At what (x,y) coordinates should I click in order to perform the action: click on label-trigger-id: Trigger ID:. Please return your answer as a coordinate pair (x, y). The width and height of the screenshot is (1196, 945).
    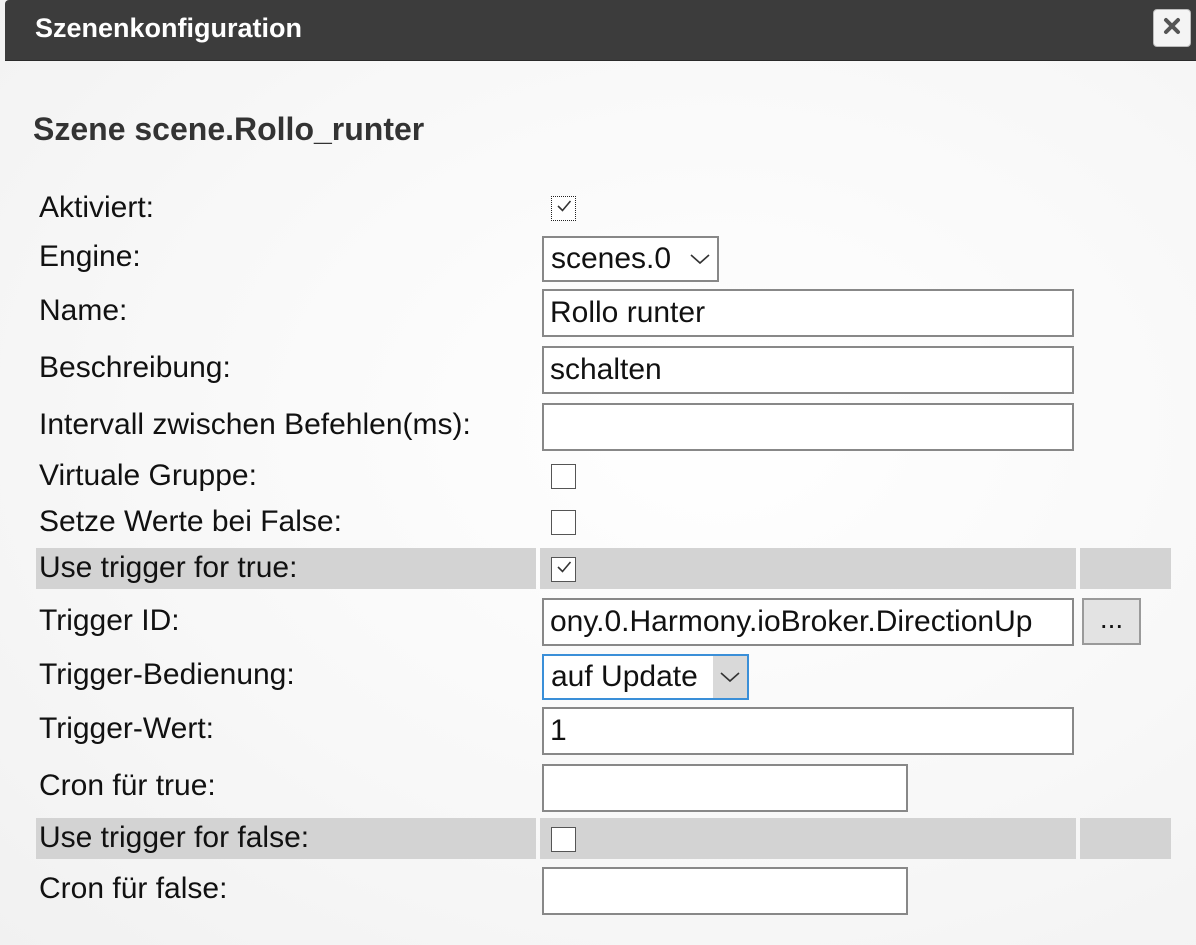
    Looking at the image, I should click on (109, 620).